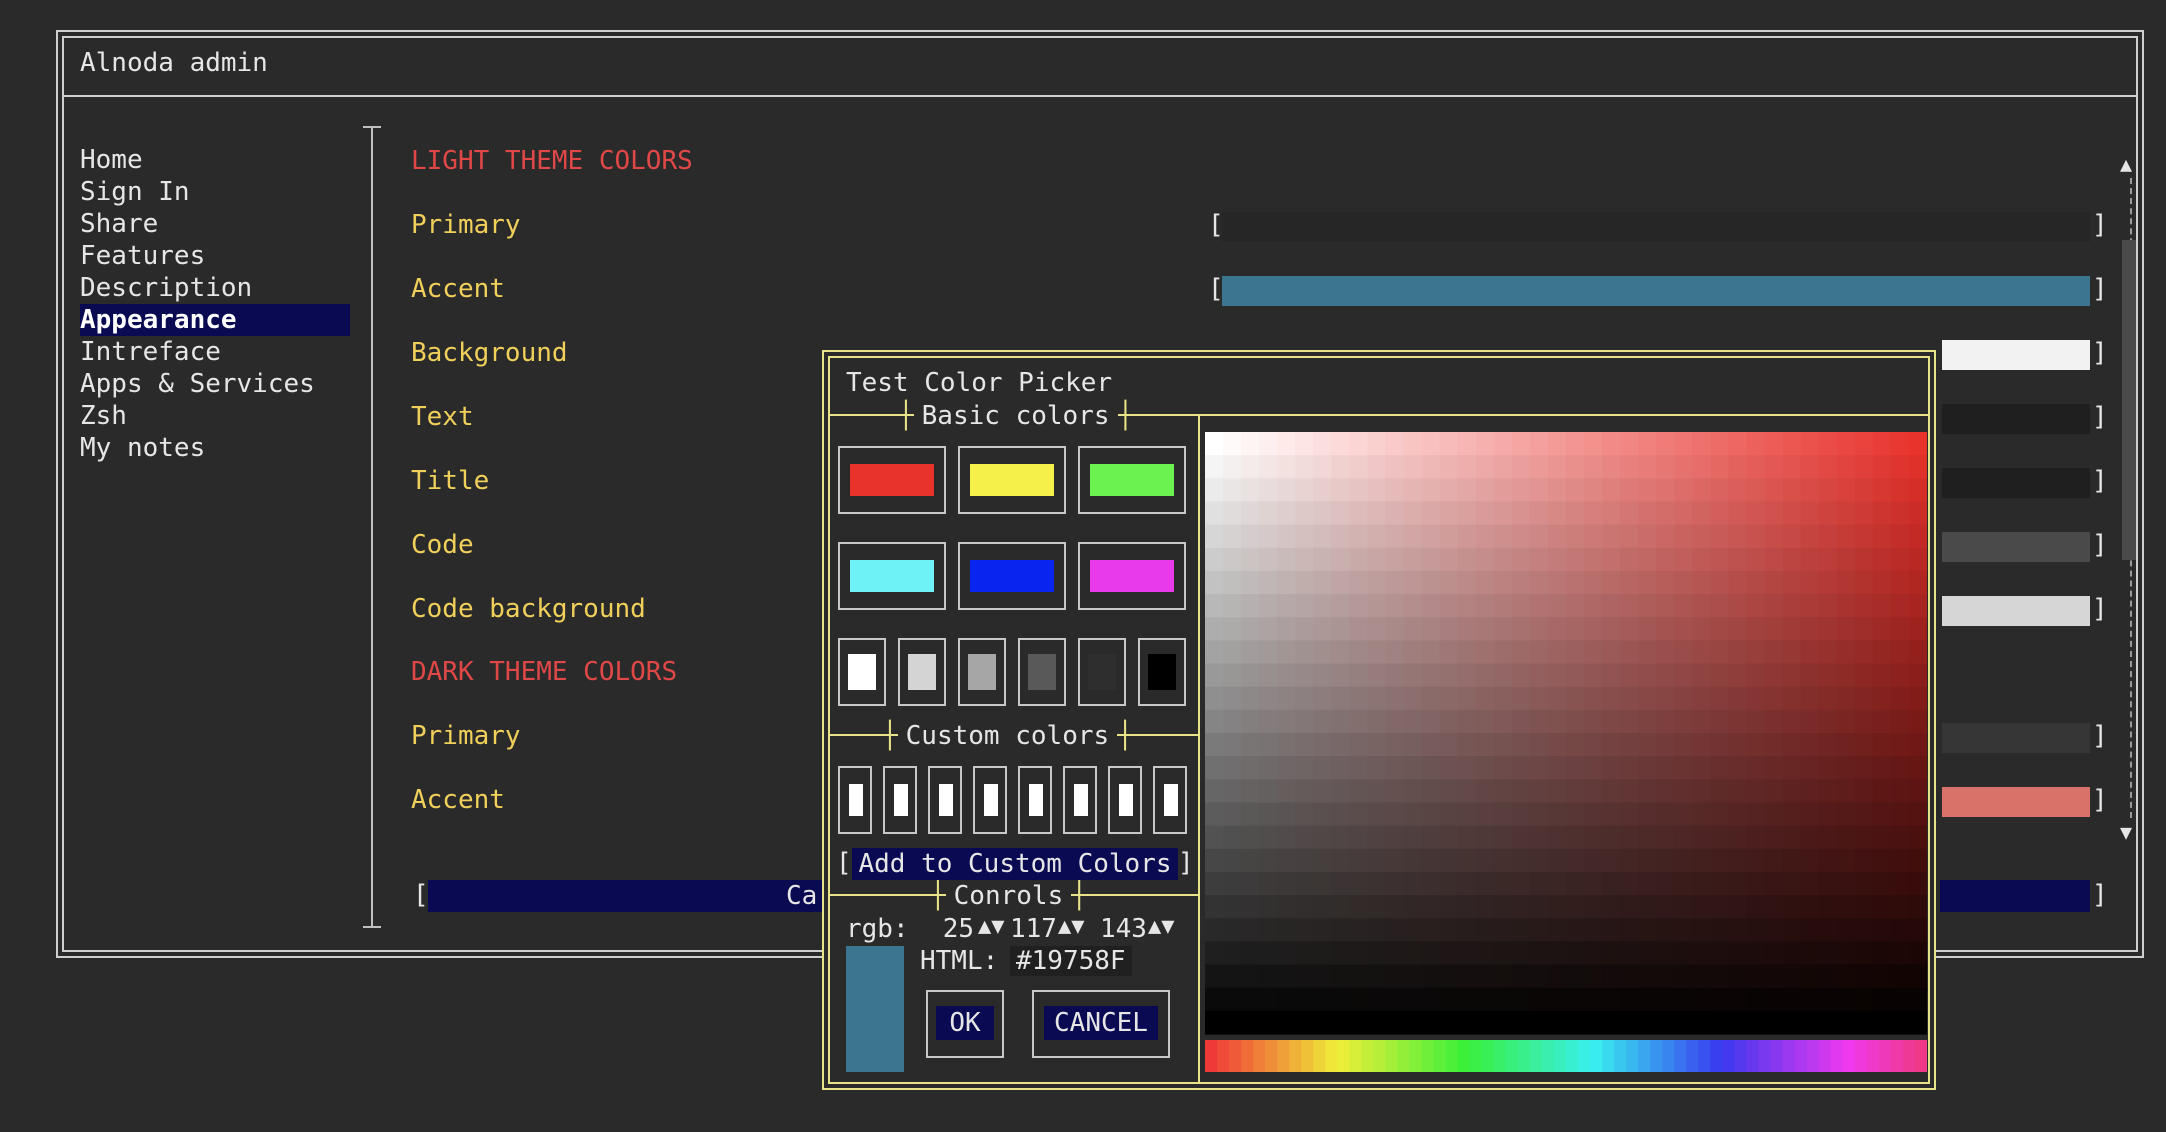 This screenshot has width=2166, height=1132. What do you see at coordinates (1123, 929) in the screenshot?
I see `blue-value-input: 143` at bounding box center [1123, 929].